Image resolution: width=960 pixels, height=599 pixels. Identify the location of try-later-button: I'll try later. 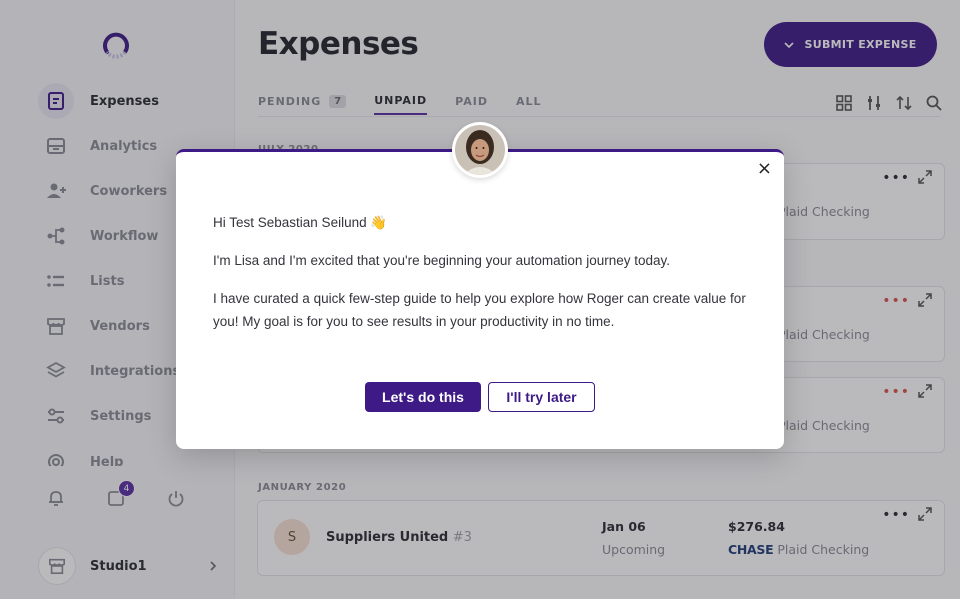
(541, 397).